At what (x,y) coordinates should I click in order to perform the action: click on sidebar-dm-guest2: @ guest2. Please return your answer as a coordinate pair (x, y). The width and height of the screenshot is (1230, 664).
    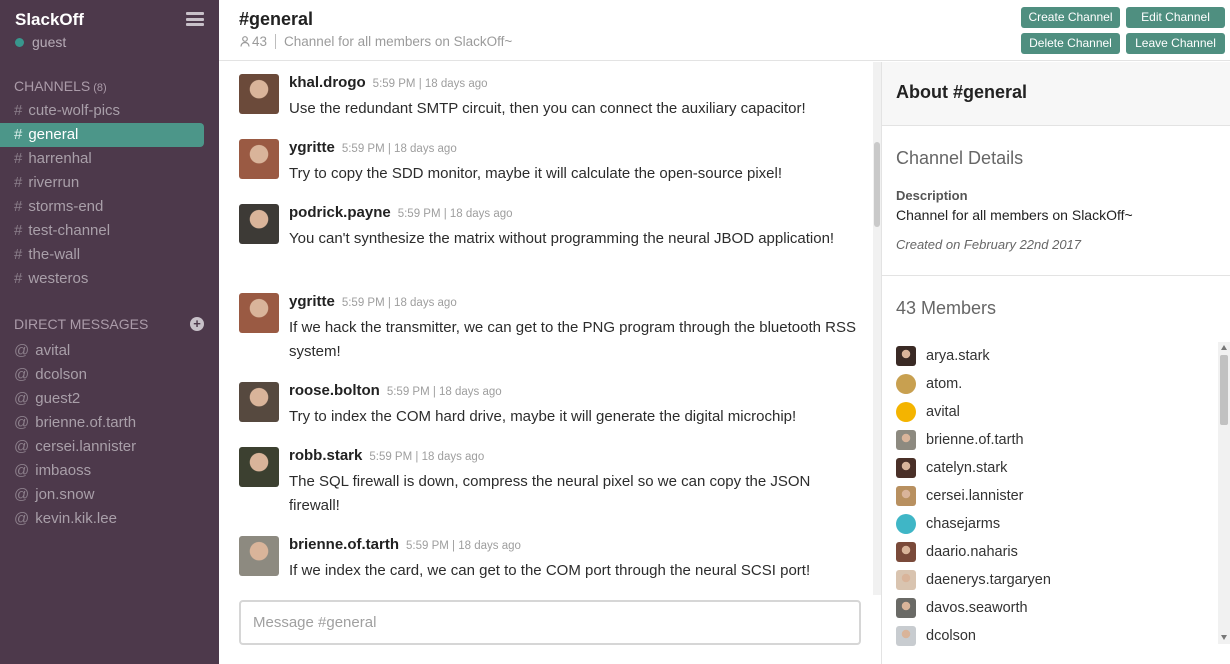
    Looking at the image, I should click on (109, 399).